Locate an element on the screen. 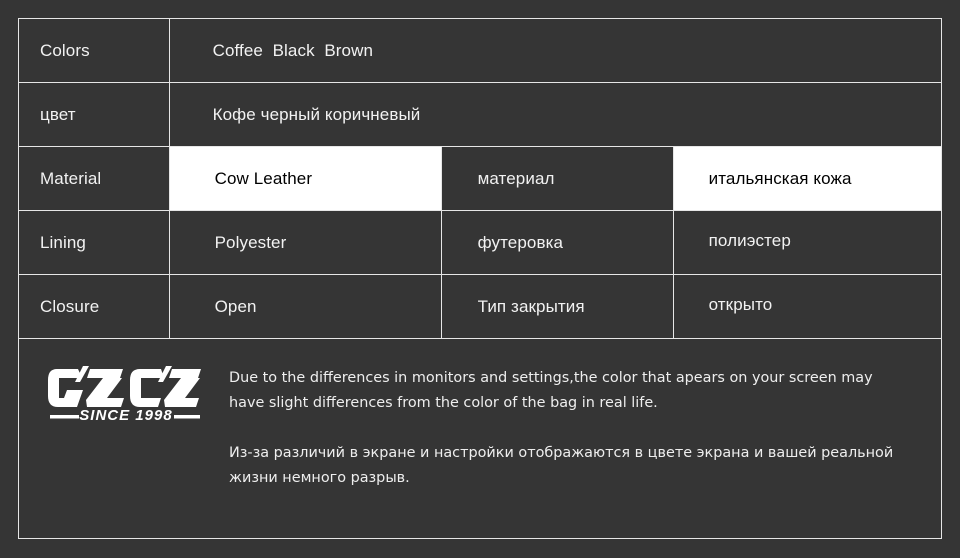  table-row: цвет Кофе черный коричневый is located at coordinates (480, 115).